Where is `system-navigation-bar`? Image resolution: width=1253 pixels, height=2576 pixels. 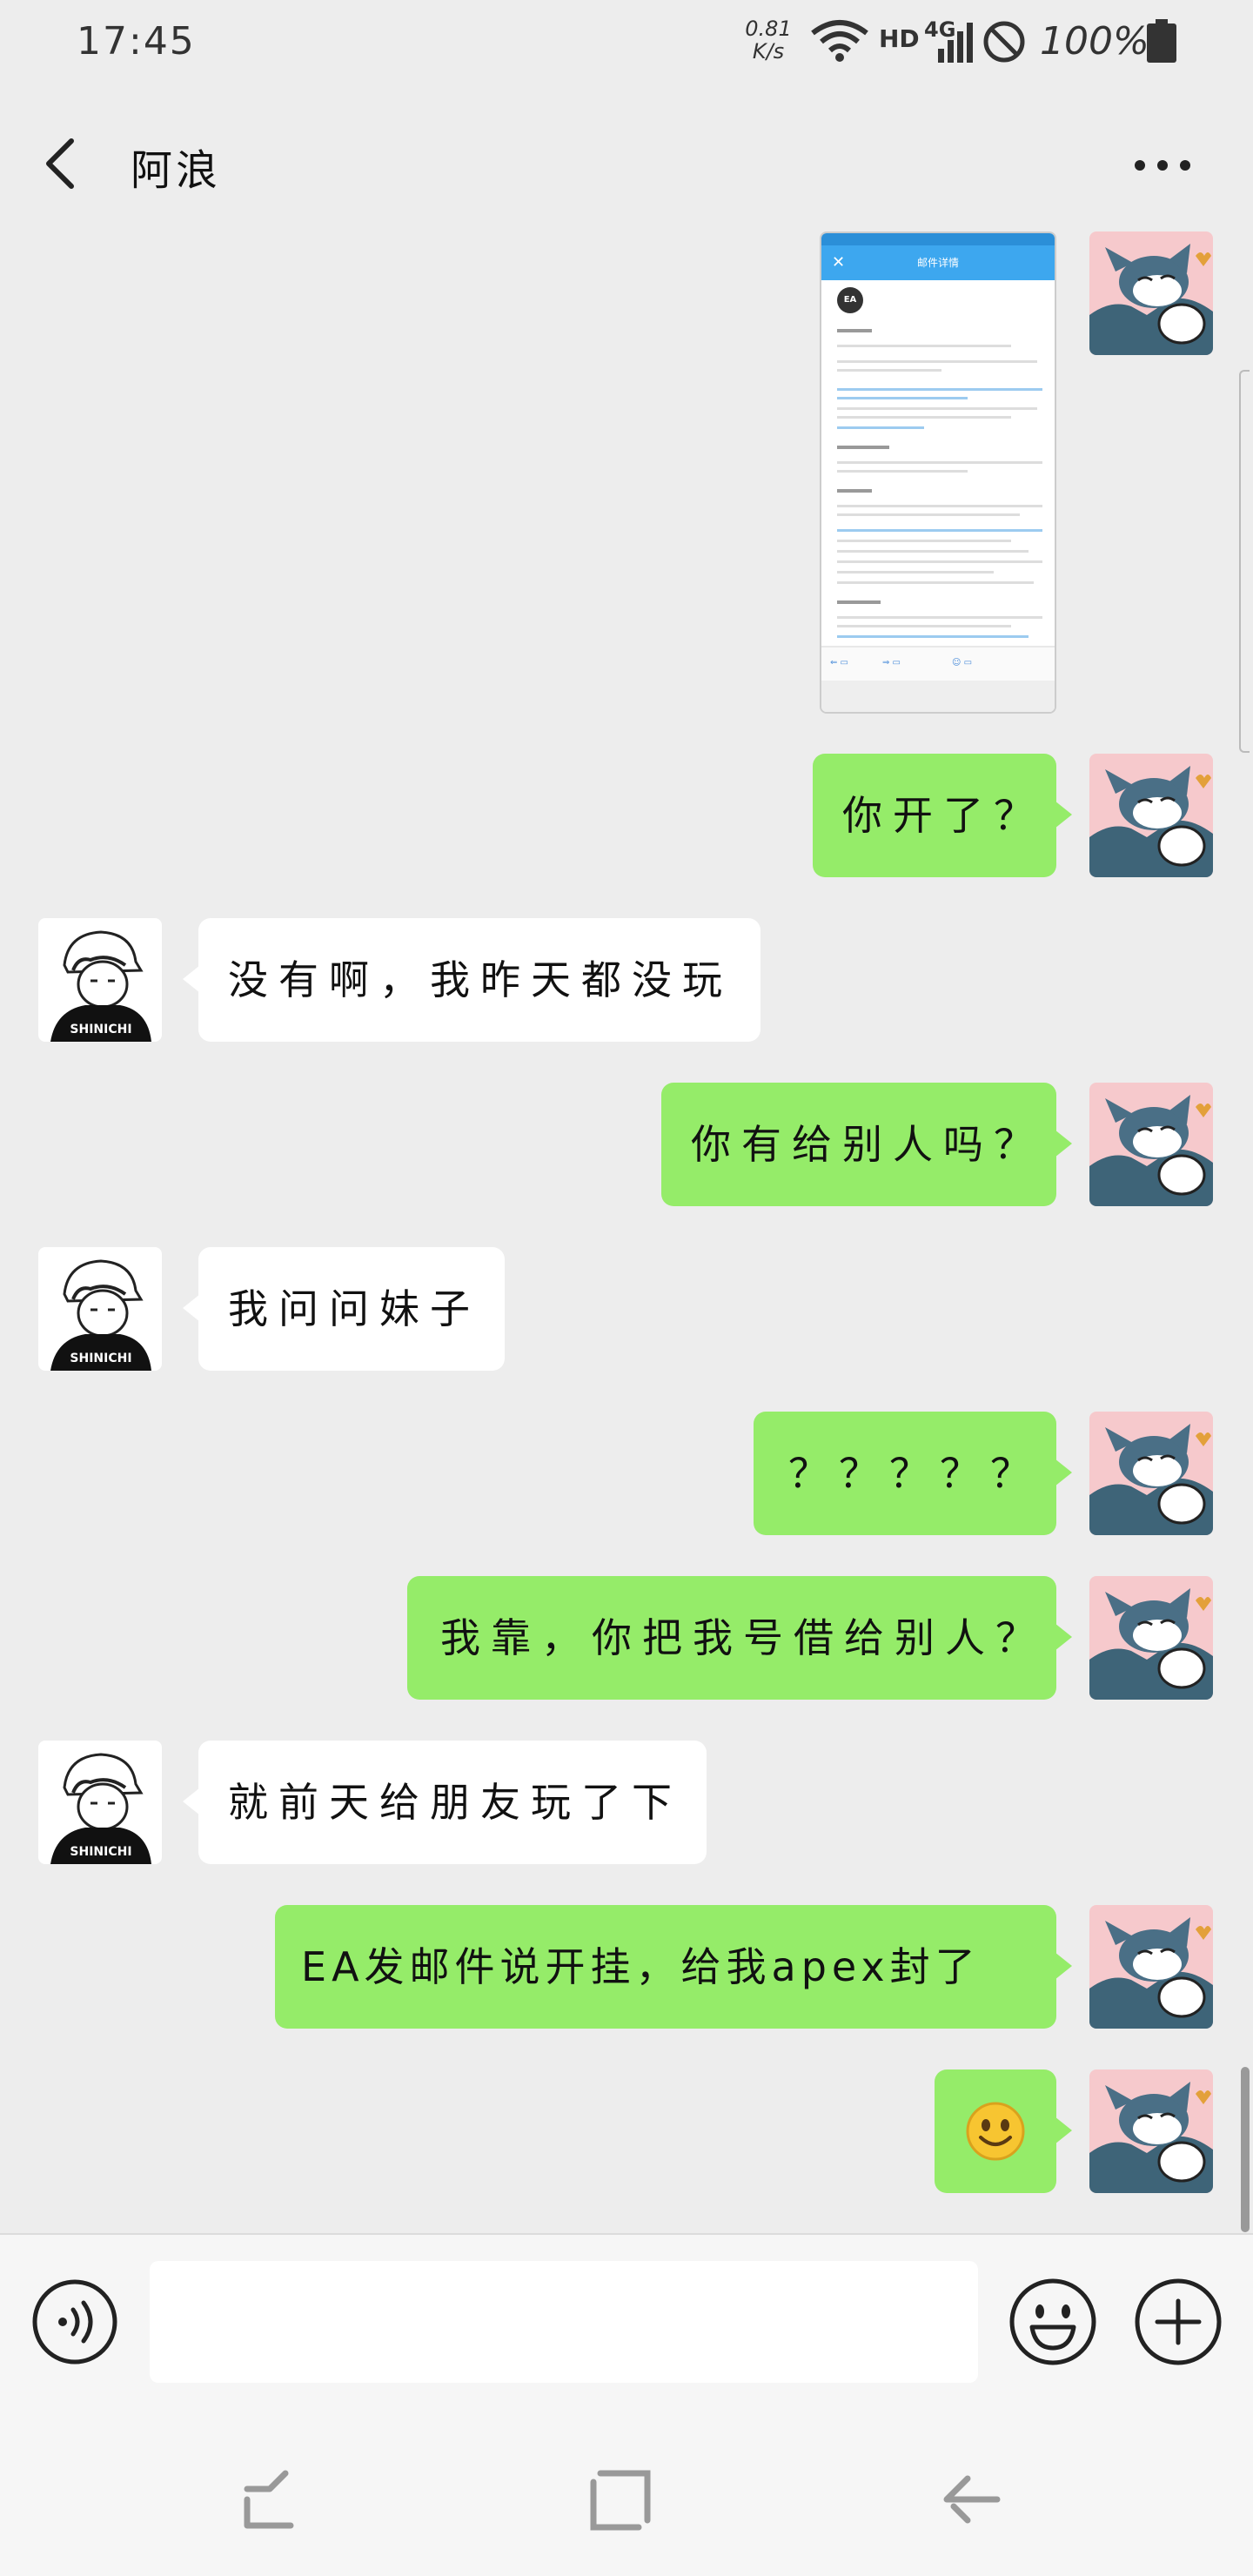 system-navigation-bar is located at coordinates (626, 2492).